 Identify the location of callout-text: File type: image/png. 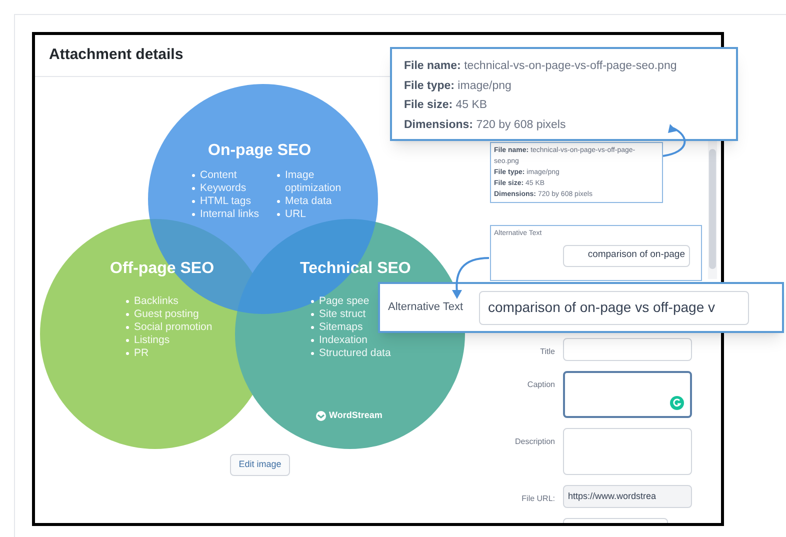
(458, 86).